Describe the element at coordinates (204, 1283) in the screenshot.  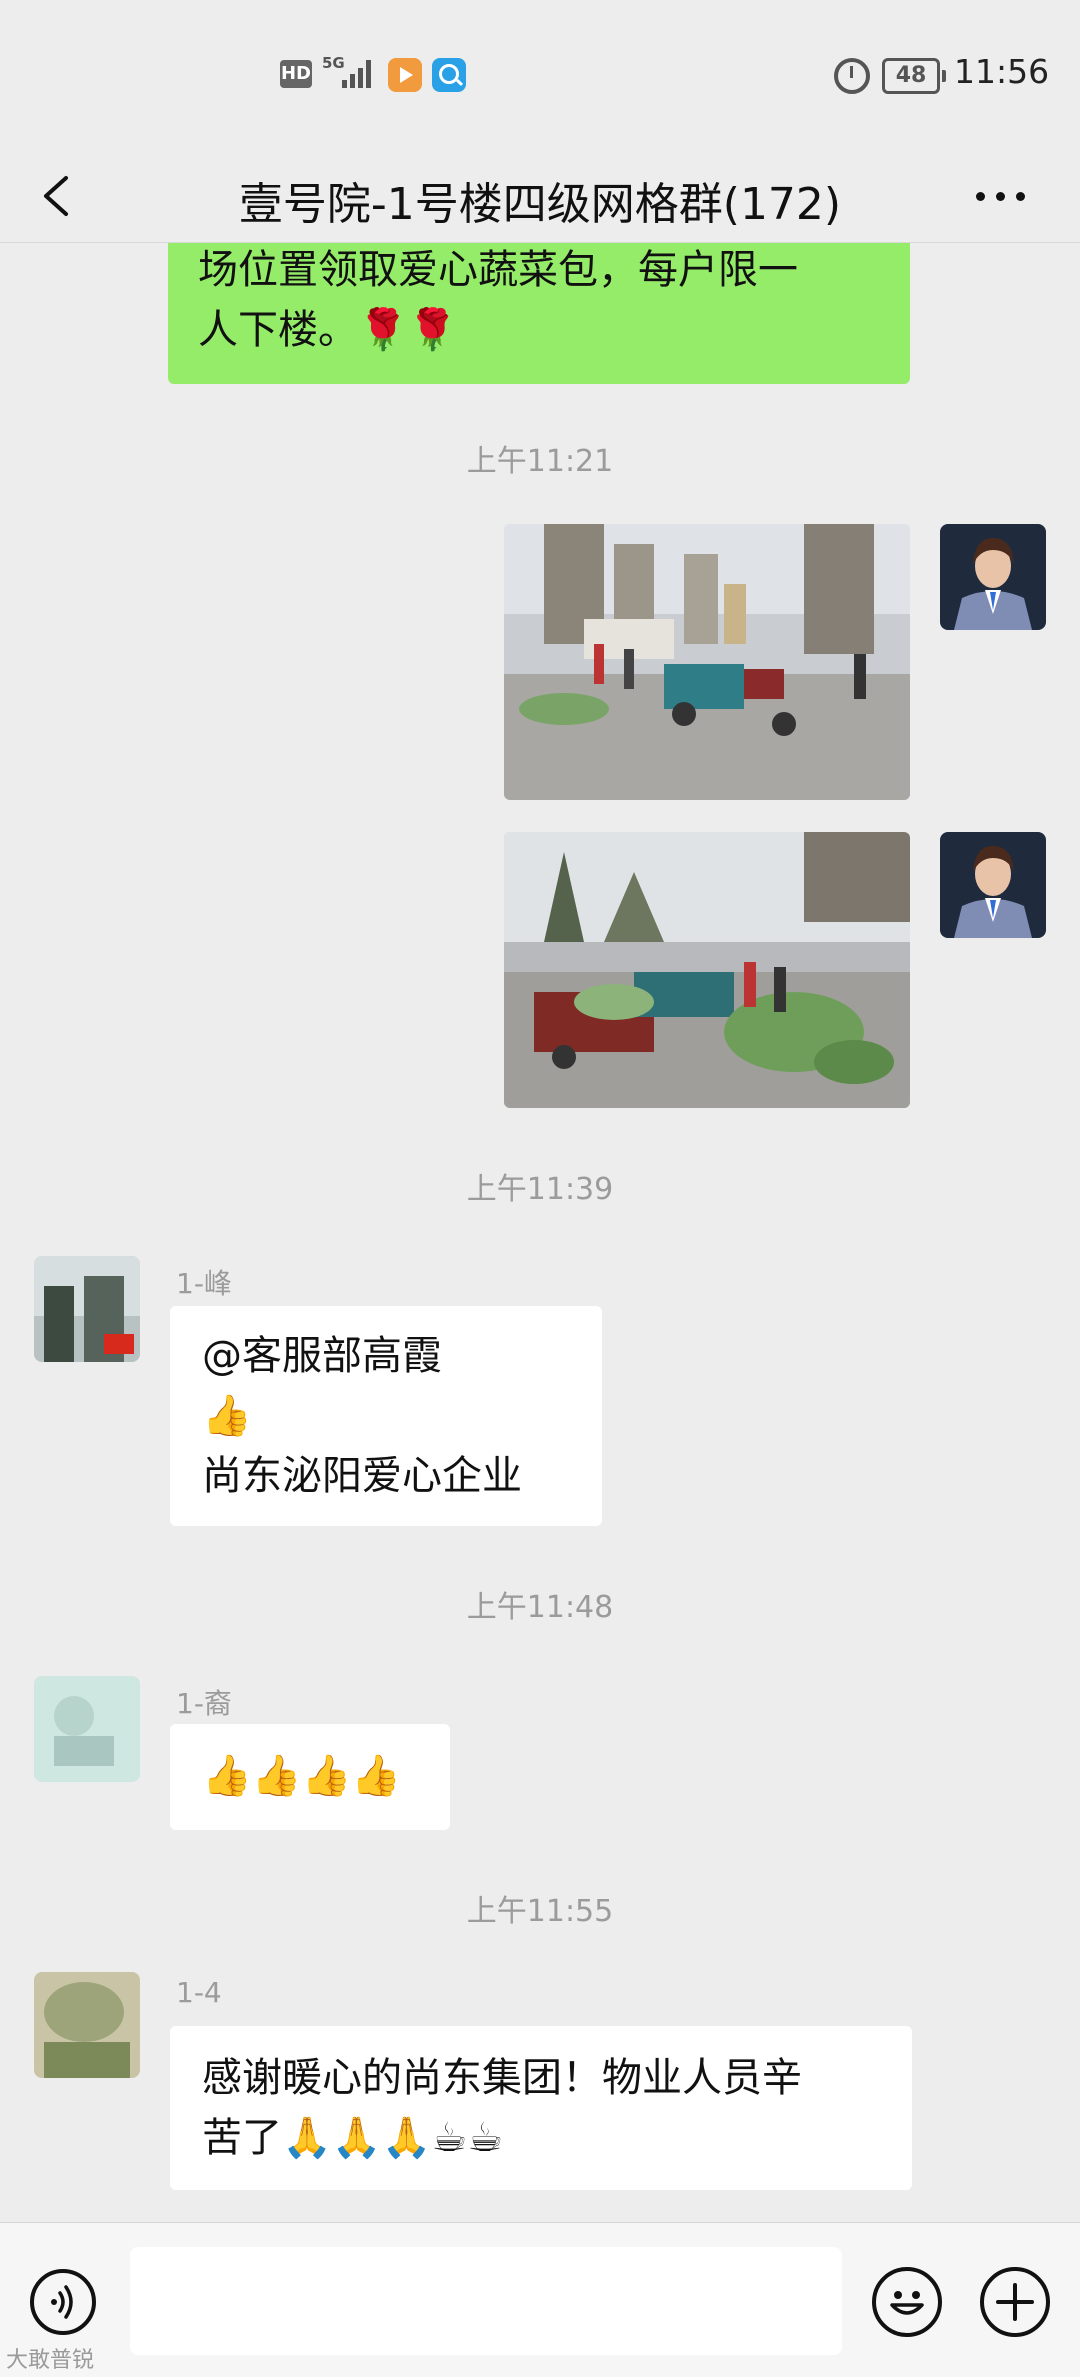
I see `sender-name: 1-峰` at that location.